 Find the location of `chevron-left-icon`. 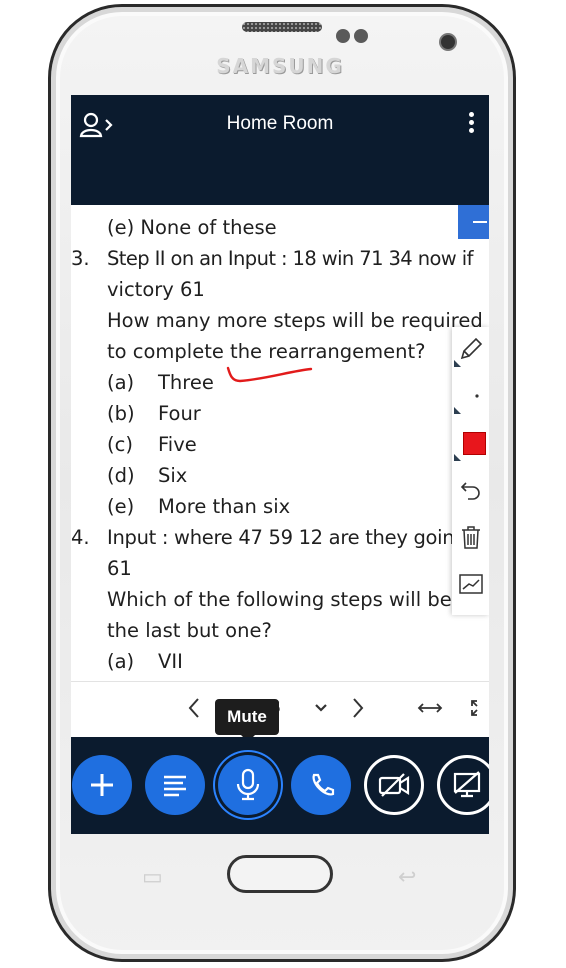

chevron-left-icon is located at coordinates (194, 708).